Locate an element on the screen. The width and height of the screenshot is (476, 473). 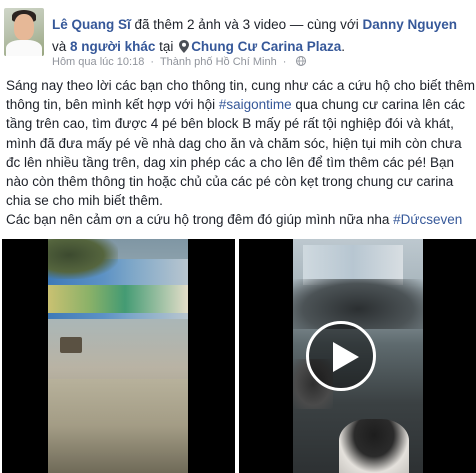
tagged-person-link: Danny Nguyen is located at coordinates (410, 24).